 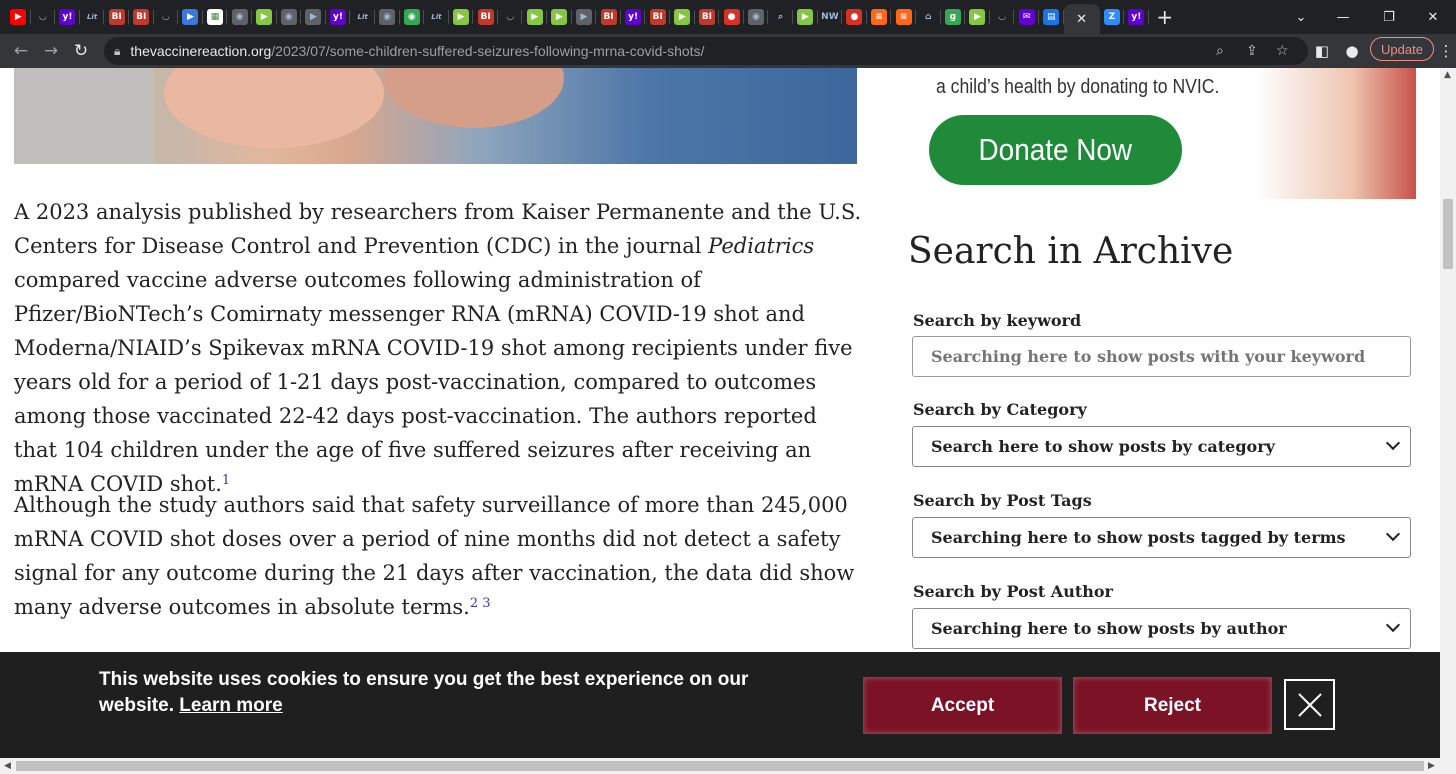 I want to click on browser-tab: ⌕, so click(x=780, y=17).